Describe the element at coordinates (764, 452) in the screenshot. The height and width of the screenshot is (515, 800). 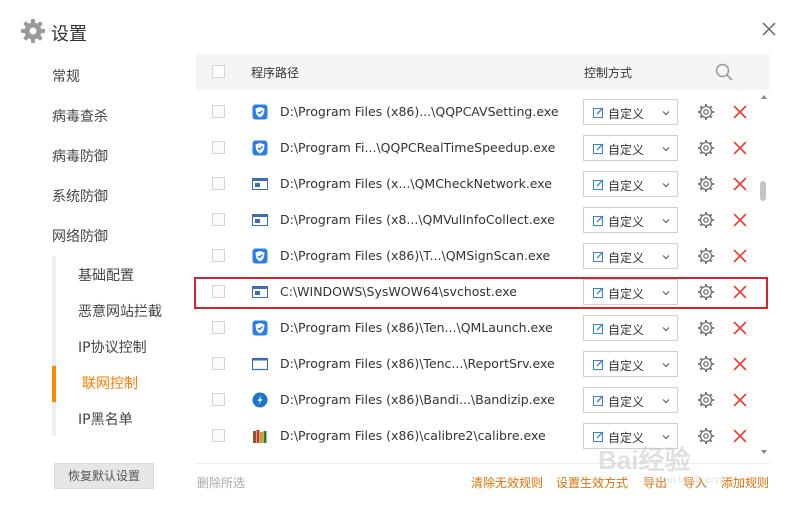
I see `scroll-down-arrow-icon` at that location.